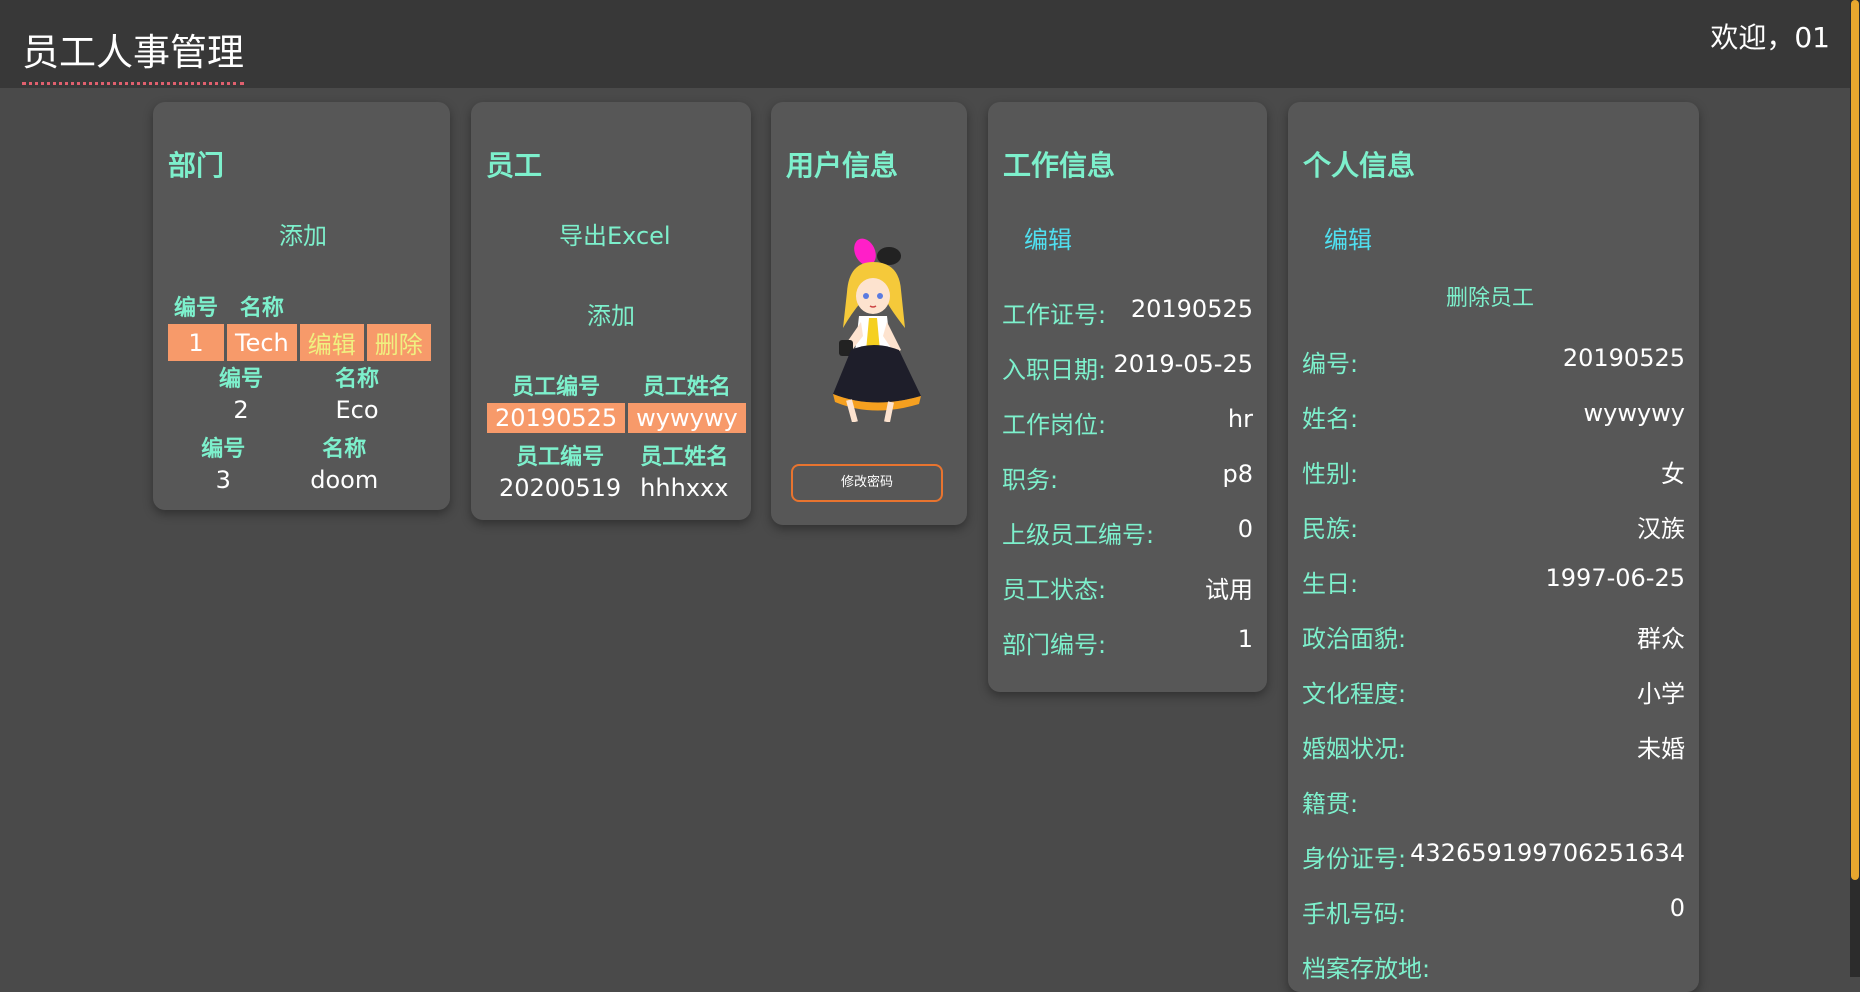  I want to click on department-id: 1, so click(196, 342).